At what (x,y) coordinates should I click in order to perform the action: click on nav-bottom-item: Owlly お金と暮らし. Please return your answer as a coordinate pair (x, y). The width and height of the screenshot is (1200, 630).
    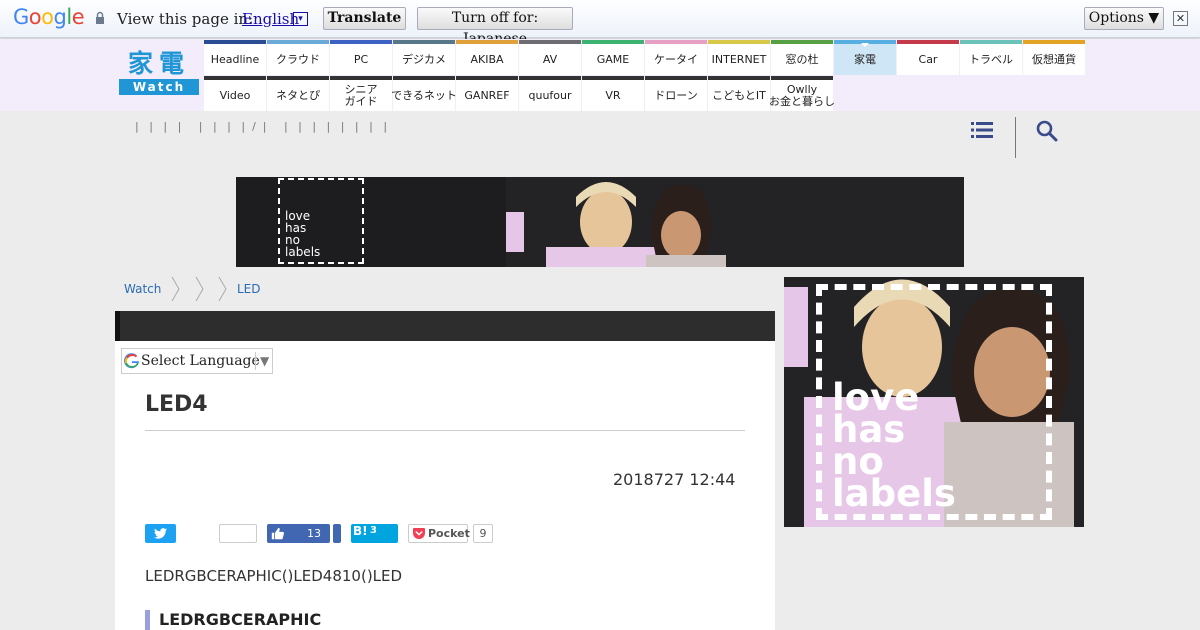
    Looking at the image, I should click on (802, 93).